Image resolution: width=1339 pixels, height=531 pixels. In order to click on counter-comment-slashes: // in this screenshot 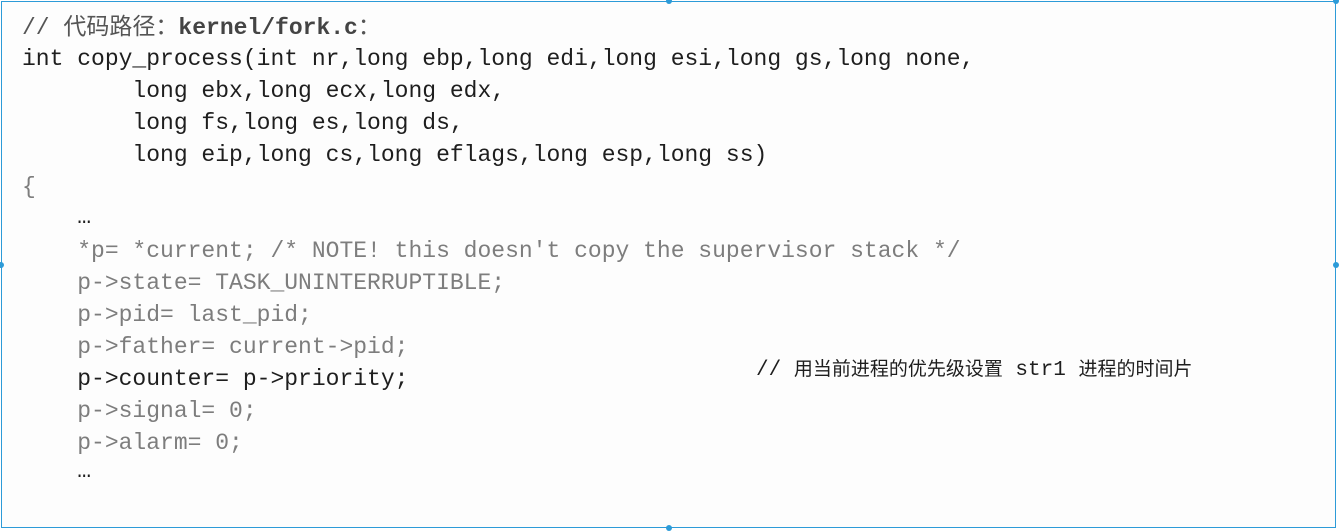, I will do `click(775, 370)`.